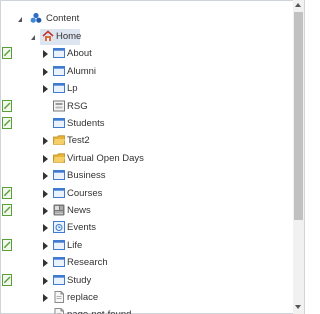 The height and width of the screenshot is (314, 320). I want to click on tree-node-label: RSG, so click(77, 106).